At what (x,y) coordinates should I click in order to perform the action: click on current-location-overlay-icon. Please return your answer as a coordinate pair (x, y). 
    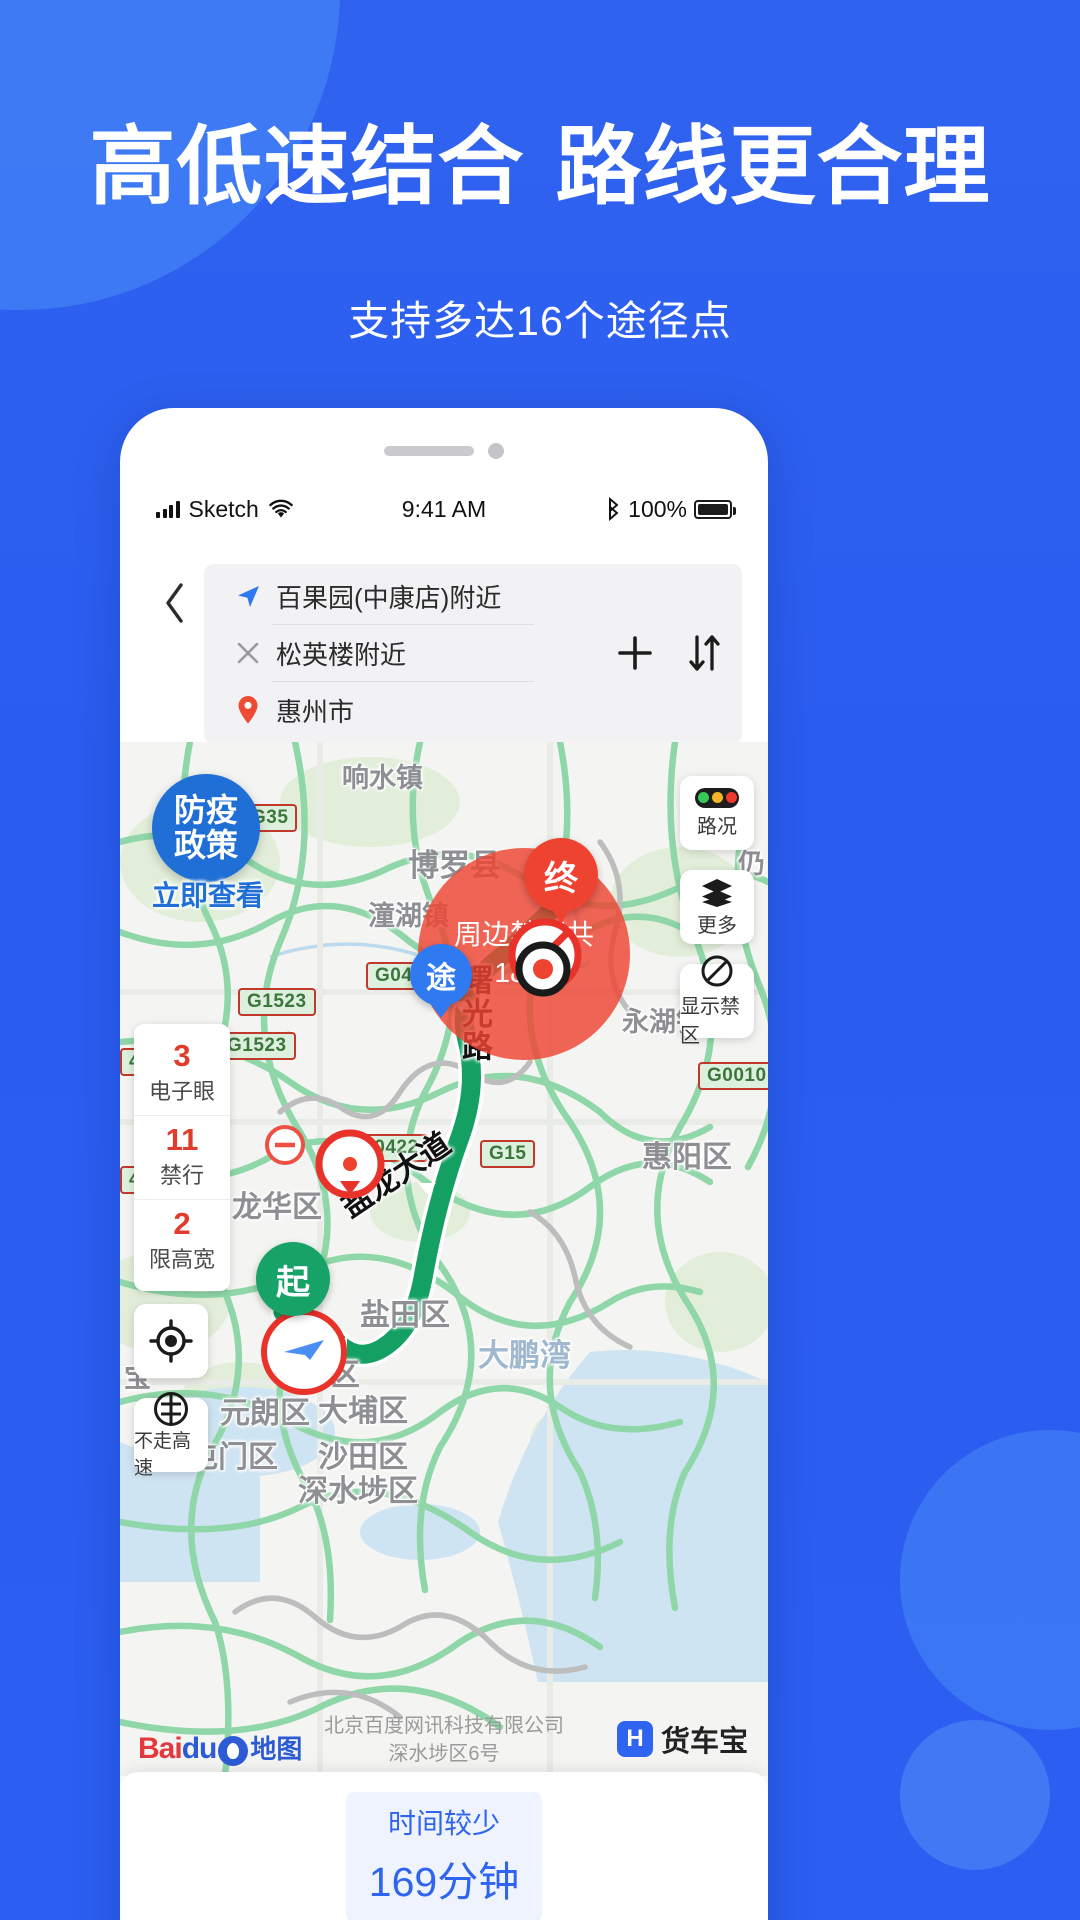
    Looking at the image, I should click on (304, 1352).